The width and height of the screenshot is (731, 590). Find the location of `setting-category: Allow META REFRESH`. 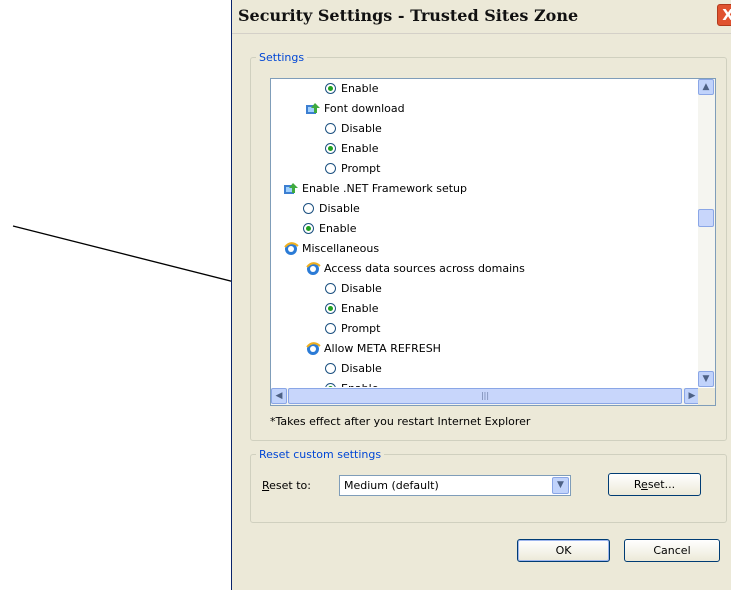

setting-category: Allow META REFRESH is located at coordinates (476, 349).